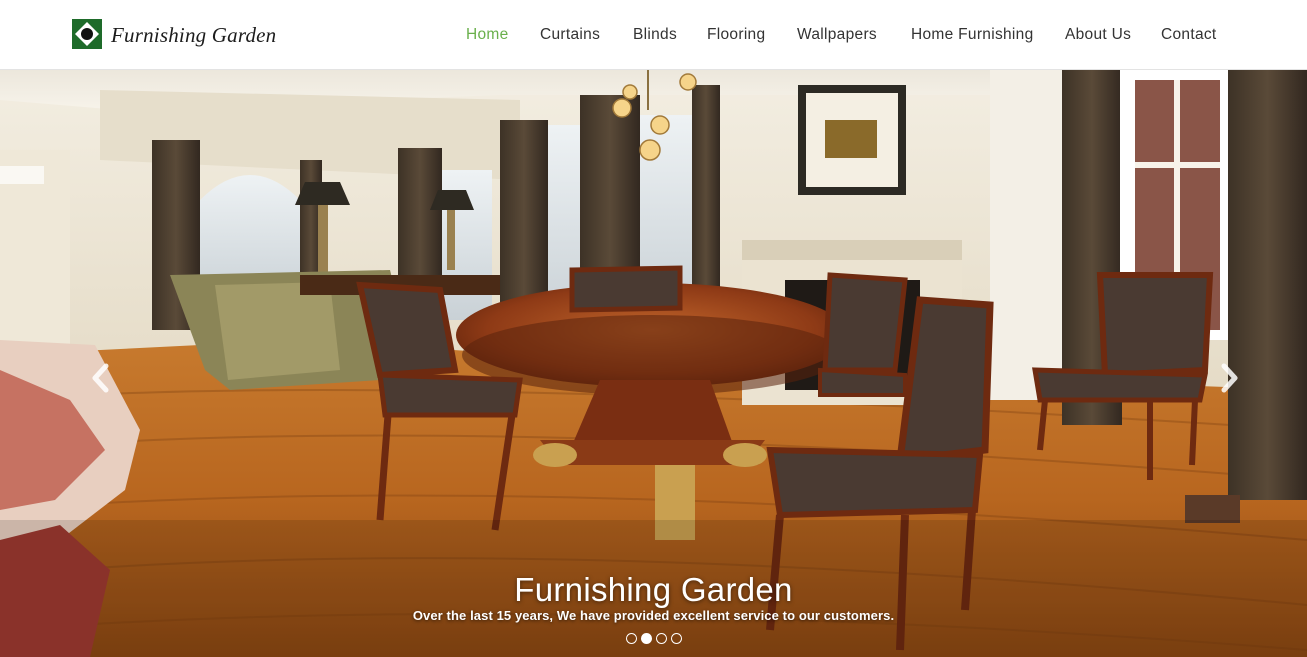 This screenshot has width=1307, height=657. Describe the element at coordinates (1189, 35) in the screenshot. I see `nav-contact: Contact` at that location.